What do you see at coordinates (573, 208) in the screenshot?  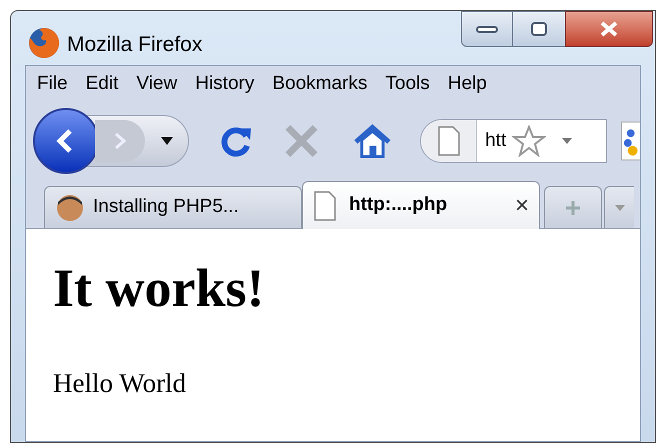 I see `plus-icon` at bounding box center [573, 208].